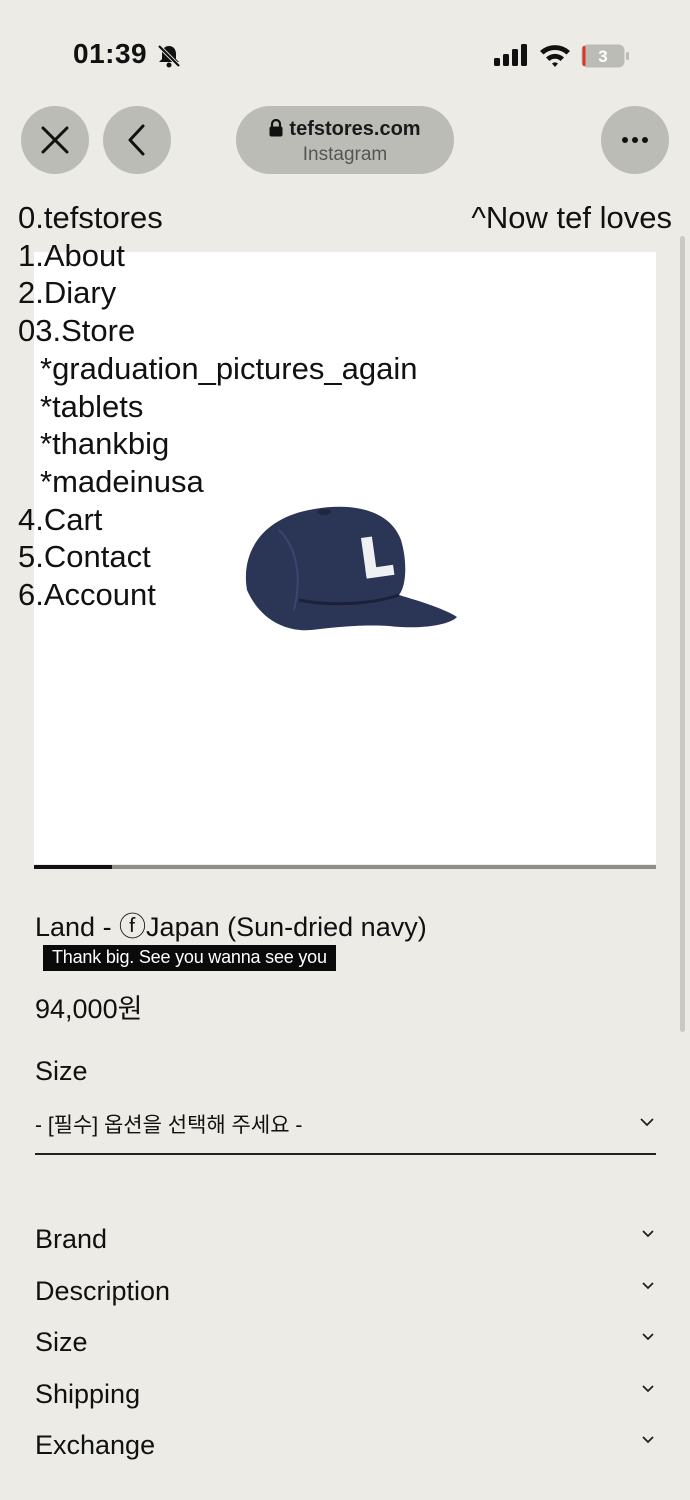 This screenshot has width=690, height=1500. I want to click on accordion-label: Shipping, so click(88, 1393).